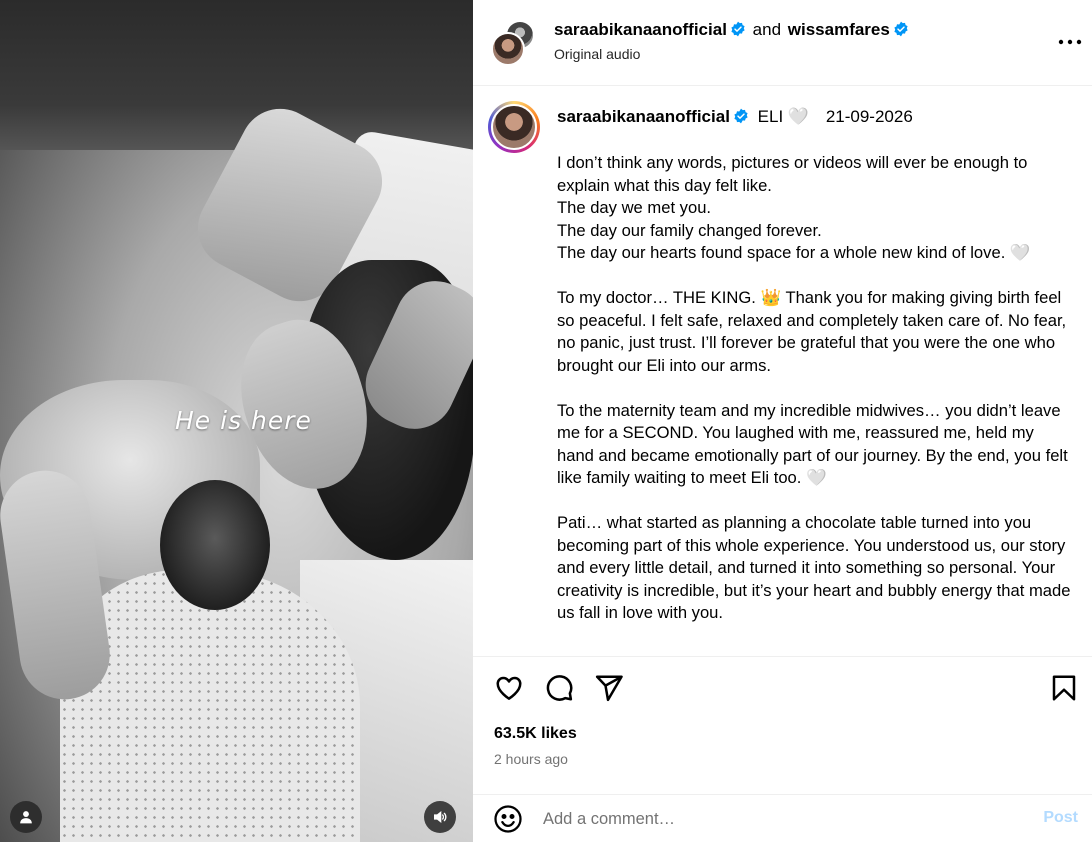 This screenshot has height=842, width=1092. What do you see at coordinates (770, 116) in the screenshot?
I see `caption-title: ELI` at bounding box center [770, 116].